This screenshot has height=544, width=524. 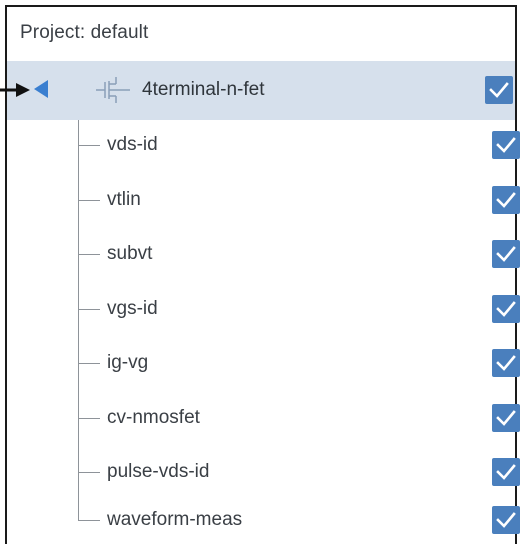 What do you see at coordinates (263, 418) in the screenshot?
I see `tree-item-row: cv-nmosfet` at bounding box center [263, 418].